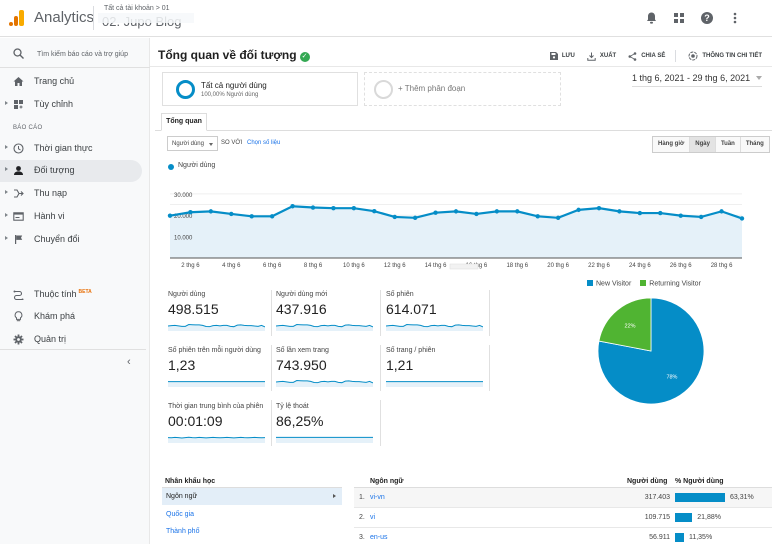  Describe the element at coordinates (63, 148) in the screenshot. I see `sidebar-item-label: Thời gian thực` at that location.